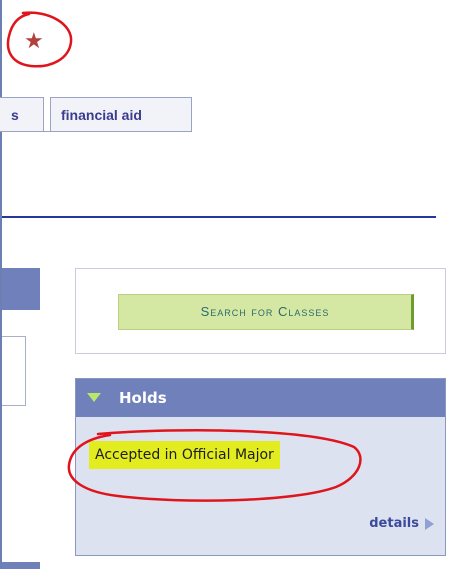 The image size is (456, 569). I want to click on search-for-classes-button: Search for Classes, so click(266, 312).